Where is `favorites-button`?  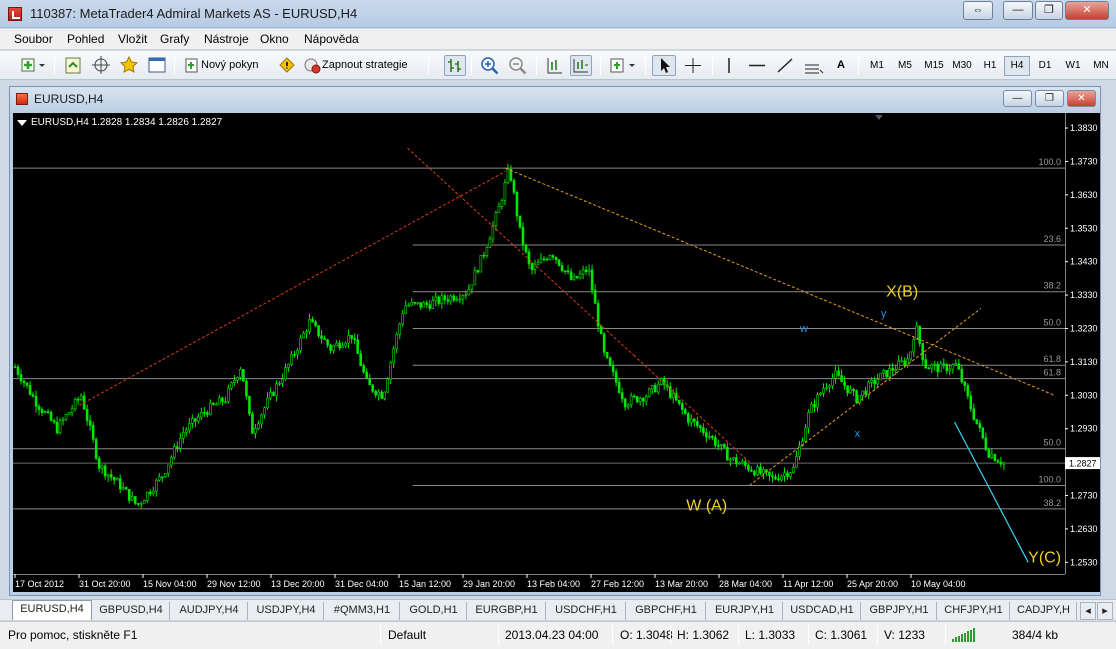 favorites-button is located at coordinates (129, 65).